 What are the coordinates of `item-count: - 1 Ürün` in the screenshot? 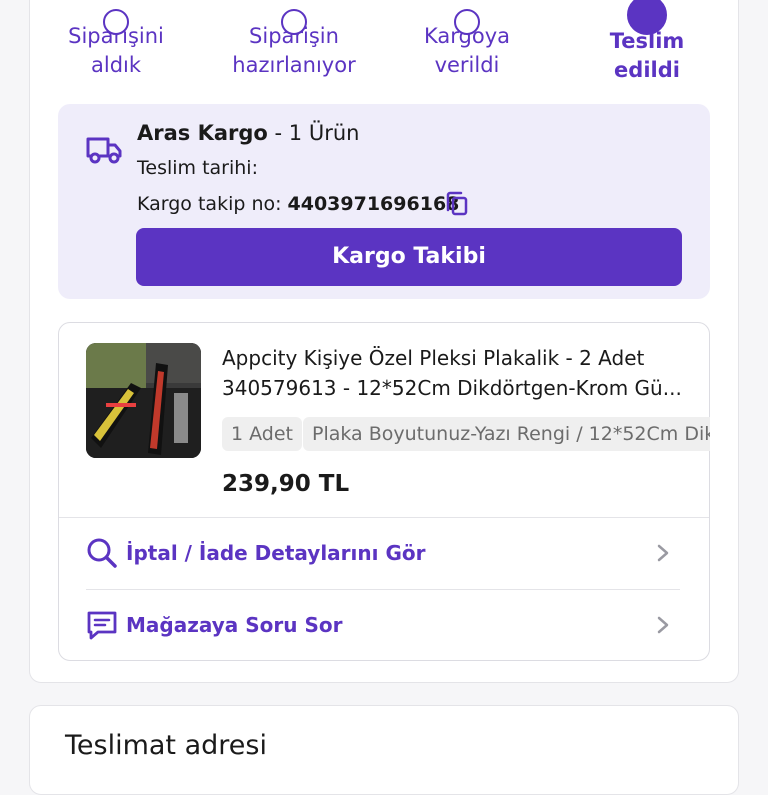 It's located at (313, 133).